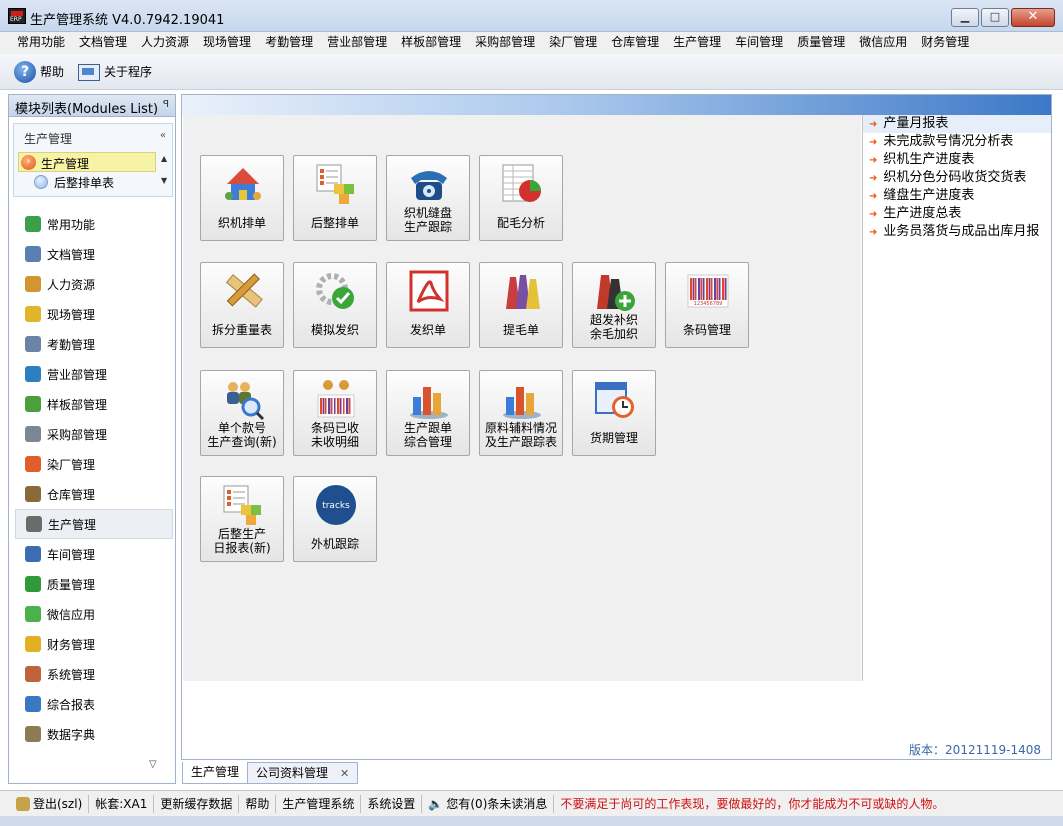 The width and height of the screenshot is (1063, 826). What do you see at coordinates (215, 773) in the screenshot?
I see `tab: 生产管理` at bounding box center [215, 773].